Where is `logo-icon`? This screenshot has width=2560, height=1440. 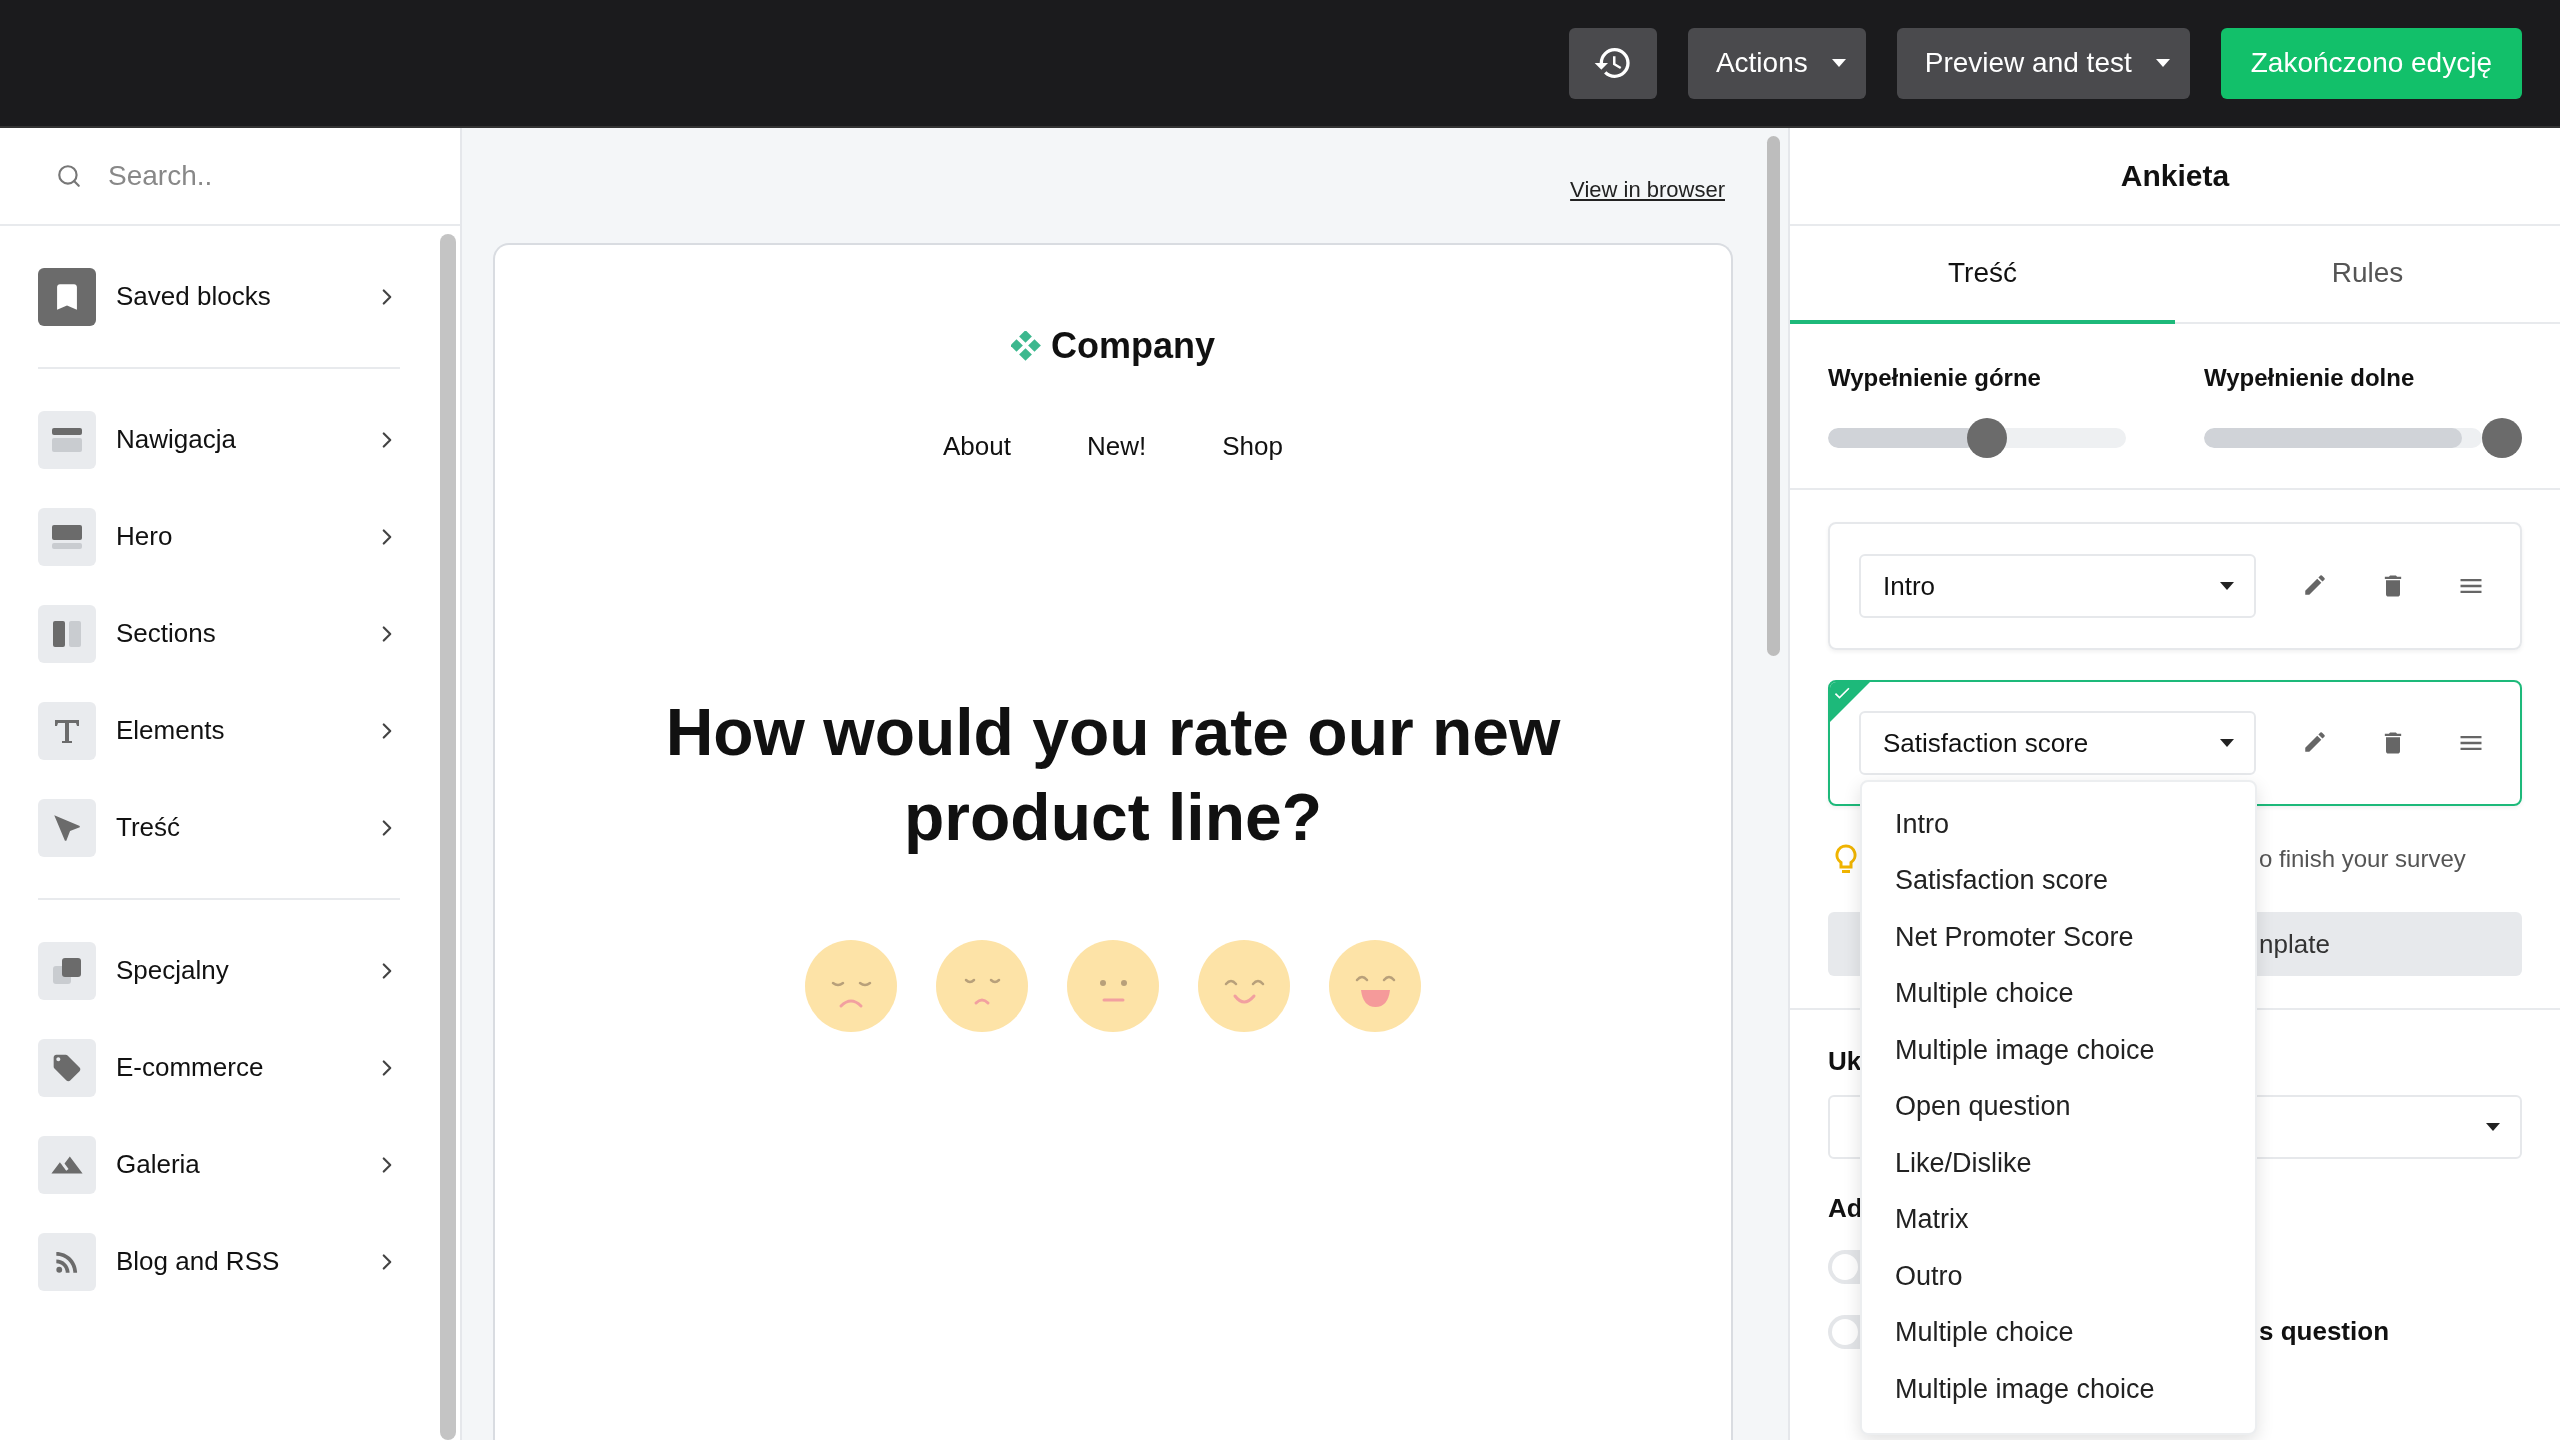 logo-icon is located at coordinates (1026, 346).